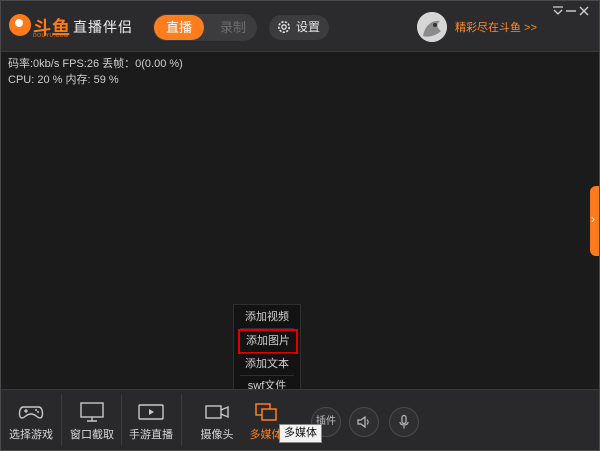  What do you see at coordinates (151, 435) in the screenshot?
I see `tool-label: 手游直播` at bounding box center [151, 435].